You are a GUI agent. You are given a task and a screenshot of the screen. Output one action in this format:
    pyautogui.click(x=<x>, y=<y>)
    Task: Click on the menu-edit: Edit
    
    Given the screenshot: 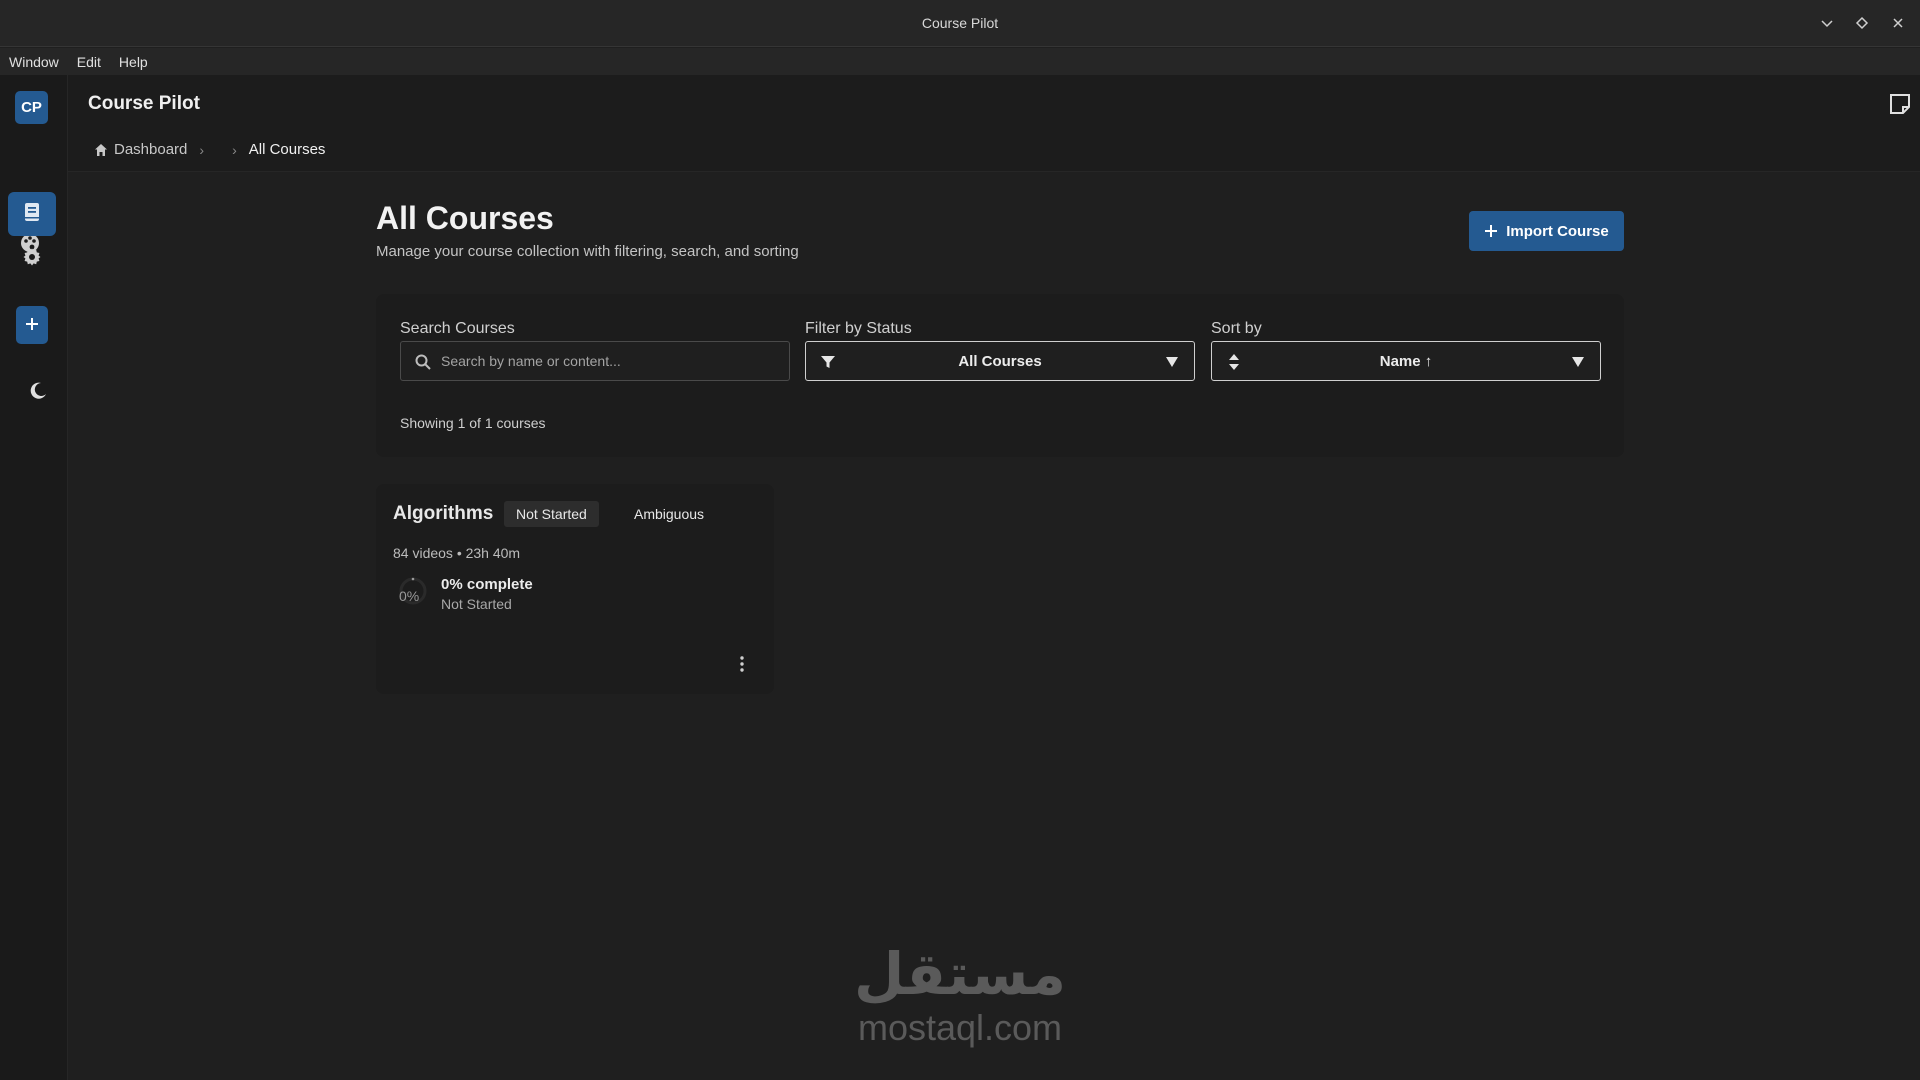 What is the action you would take?
    pyautogui.click(x=89, y=62)
    